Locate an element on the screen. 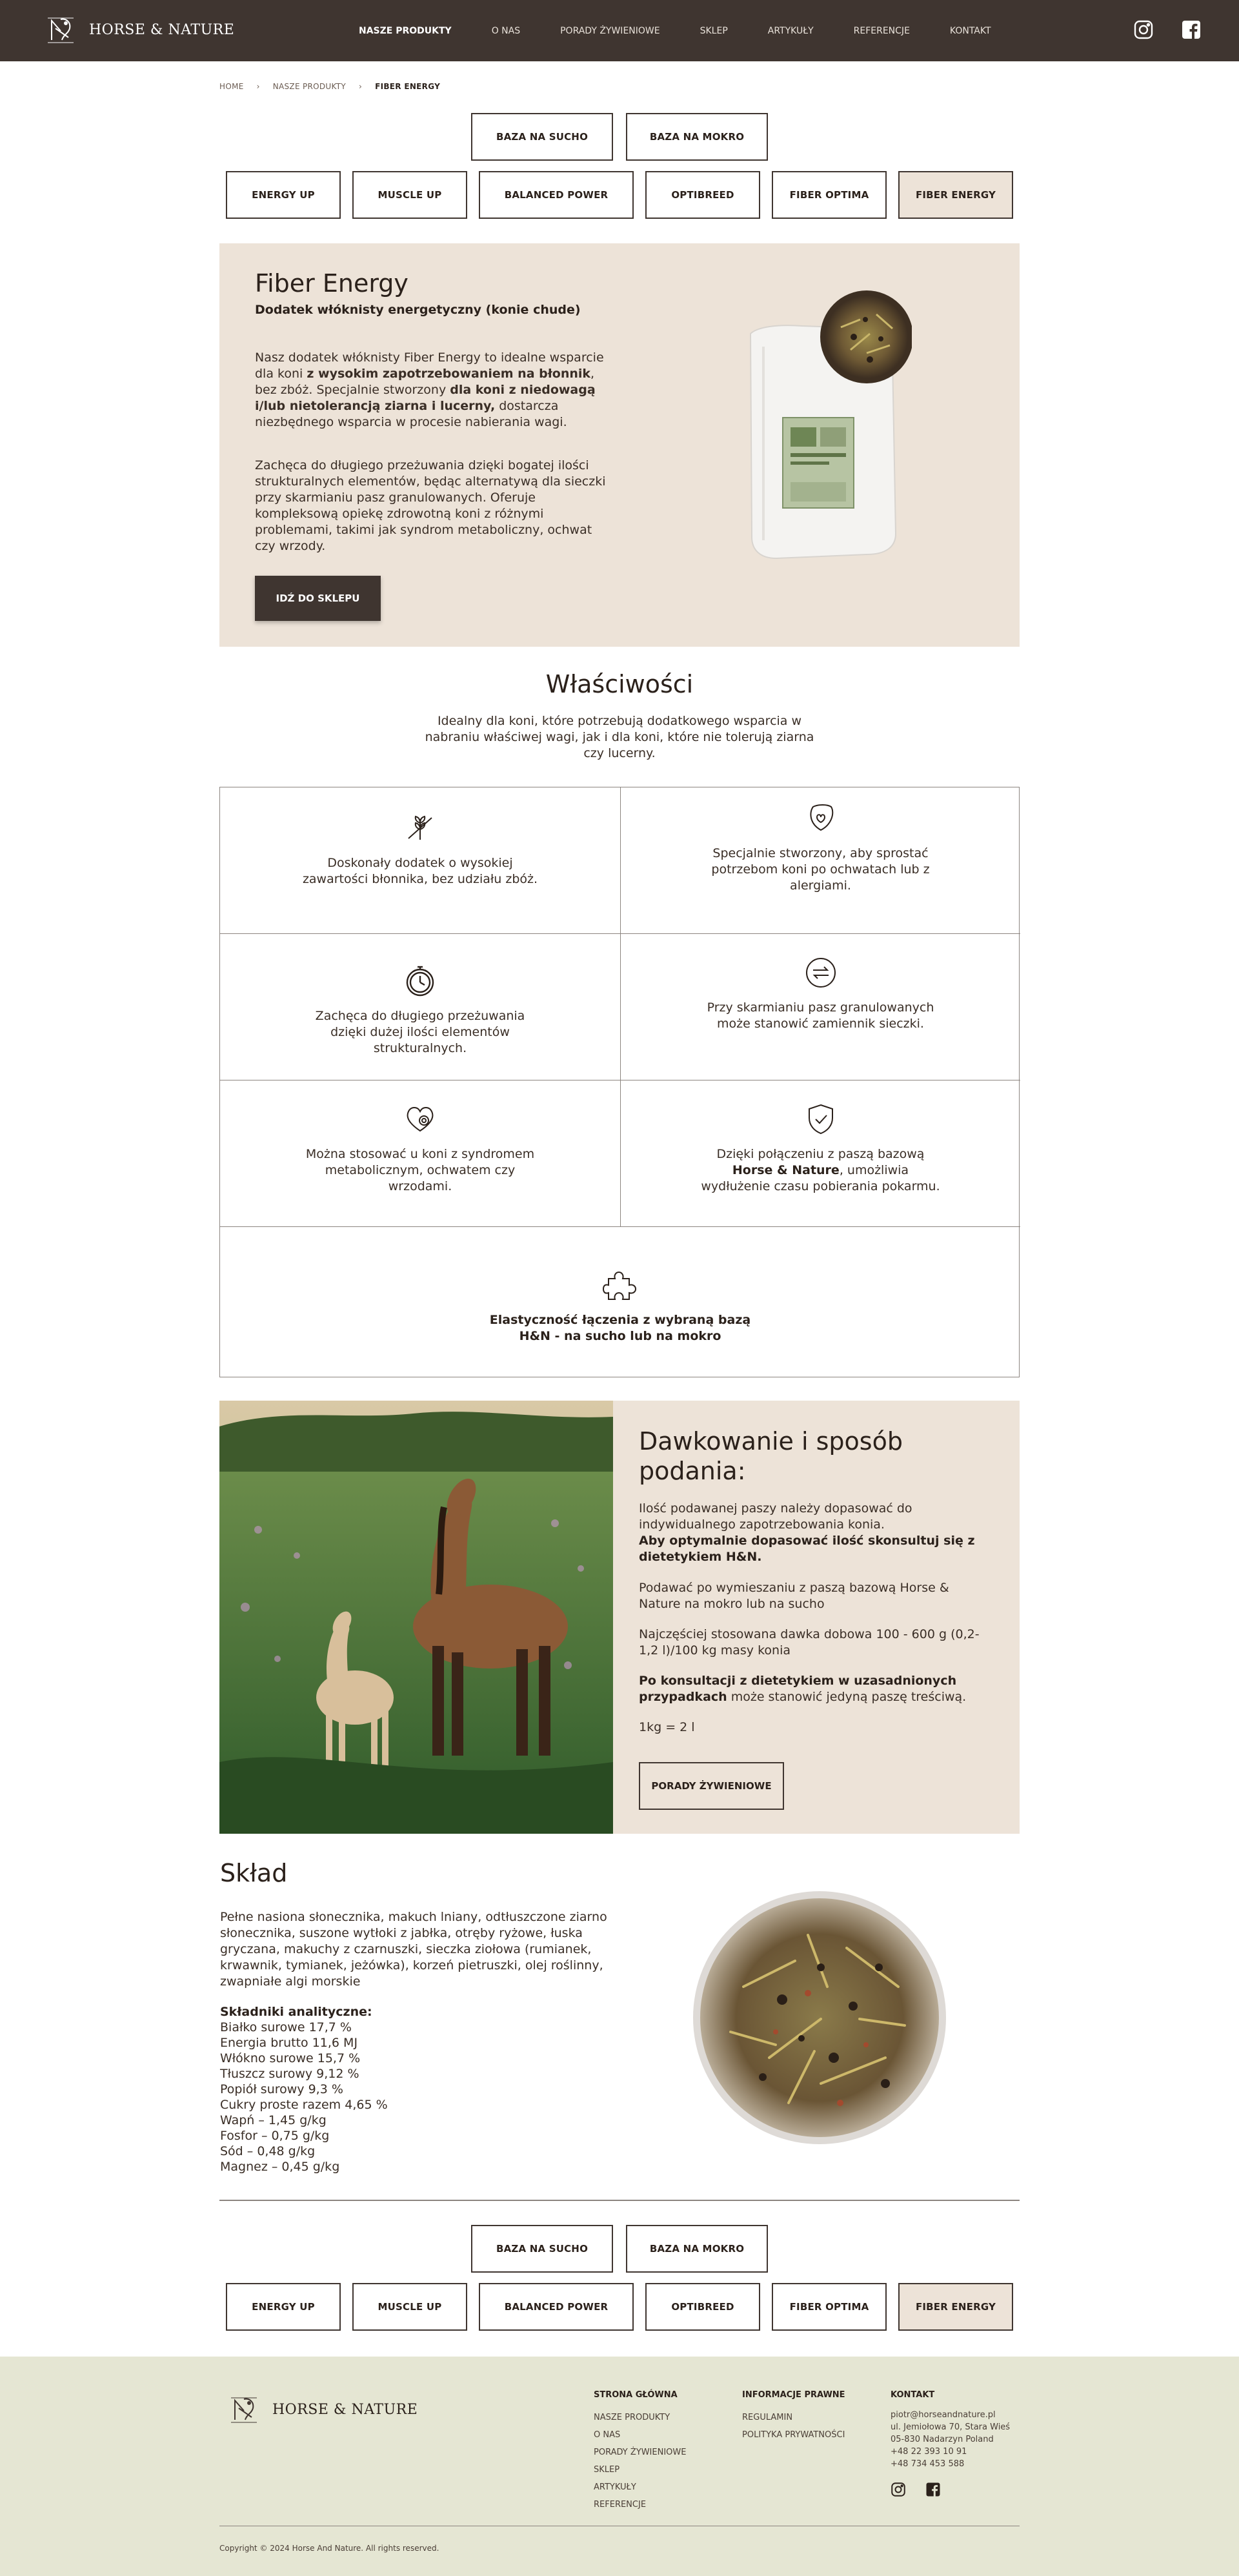 This screenshot has height=2576, width=1239. breadcrumb-current: FIBER ENERGY is located at coordinates (408, 86).